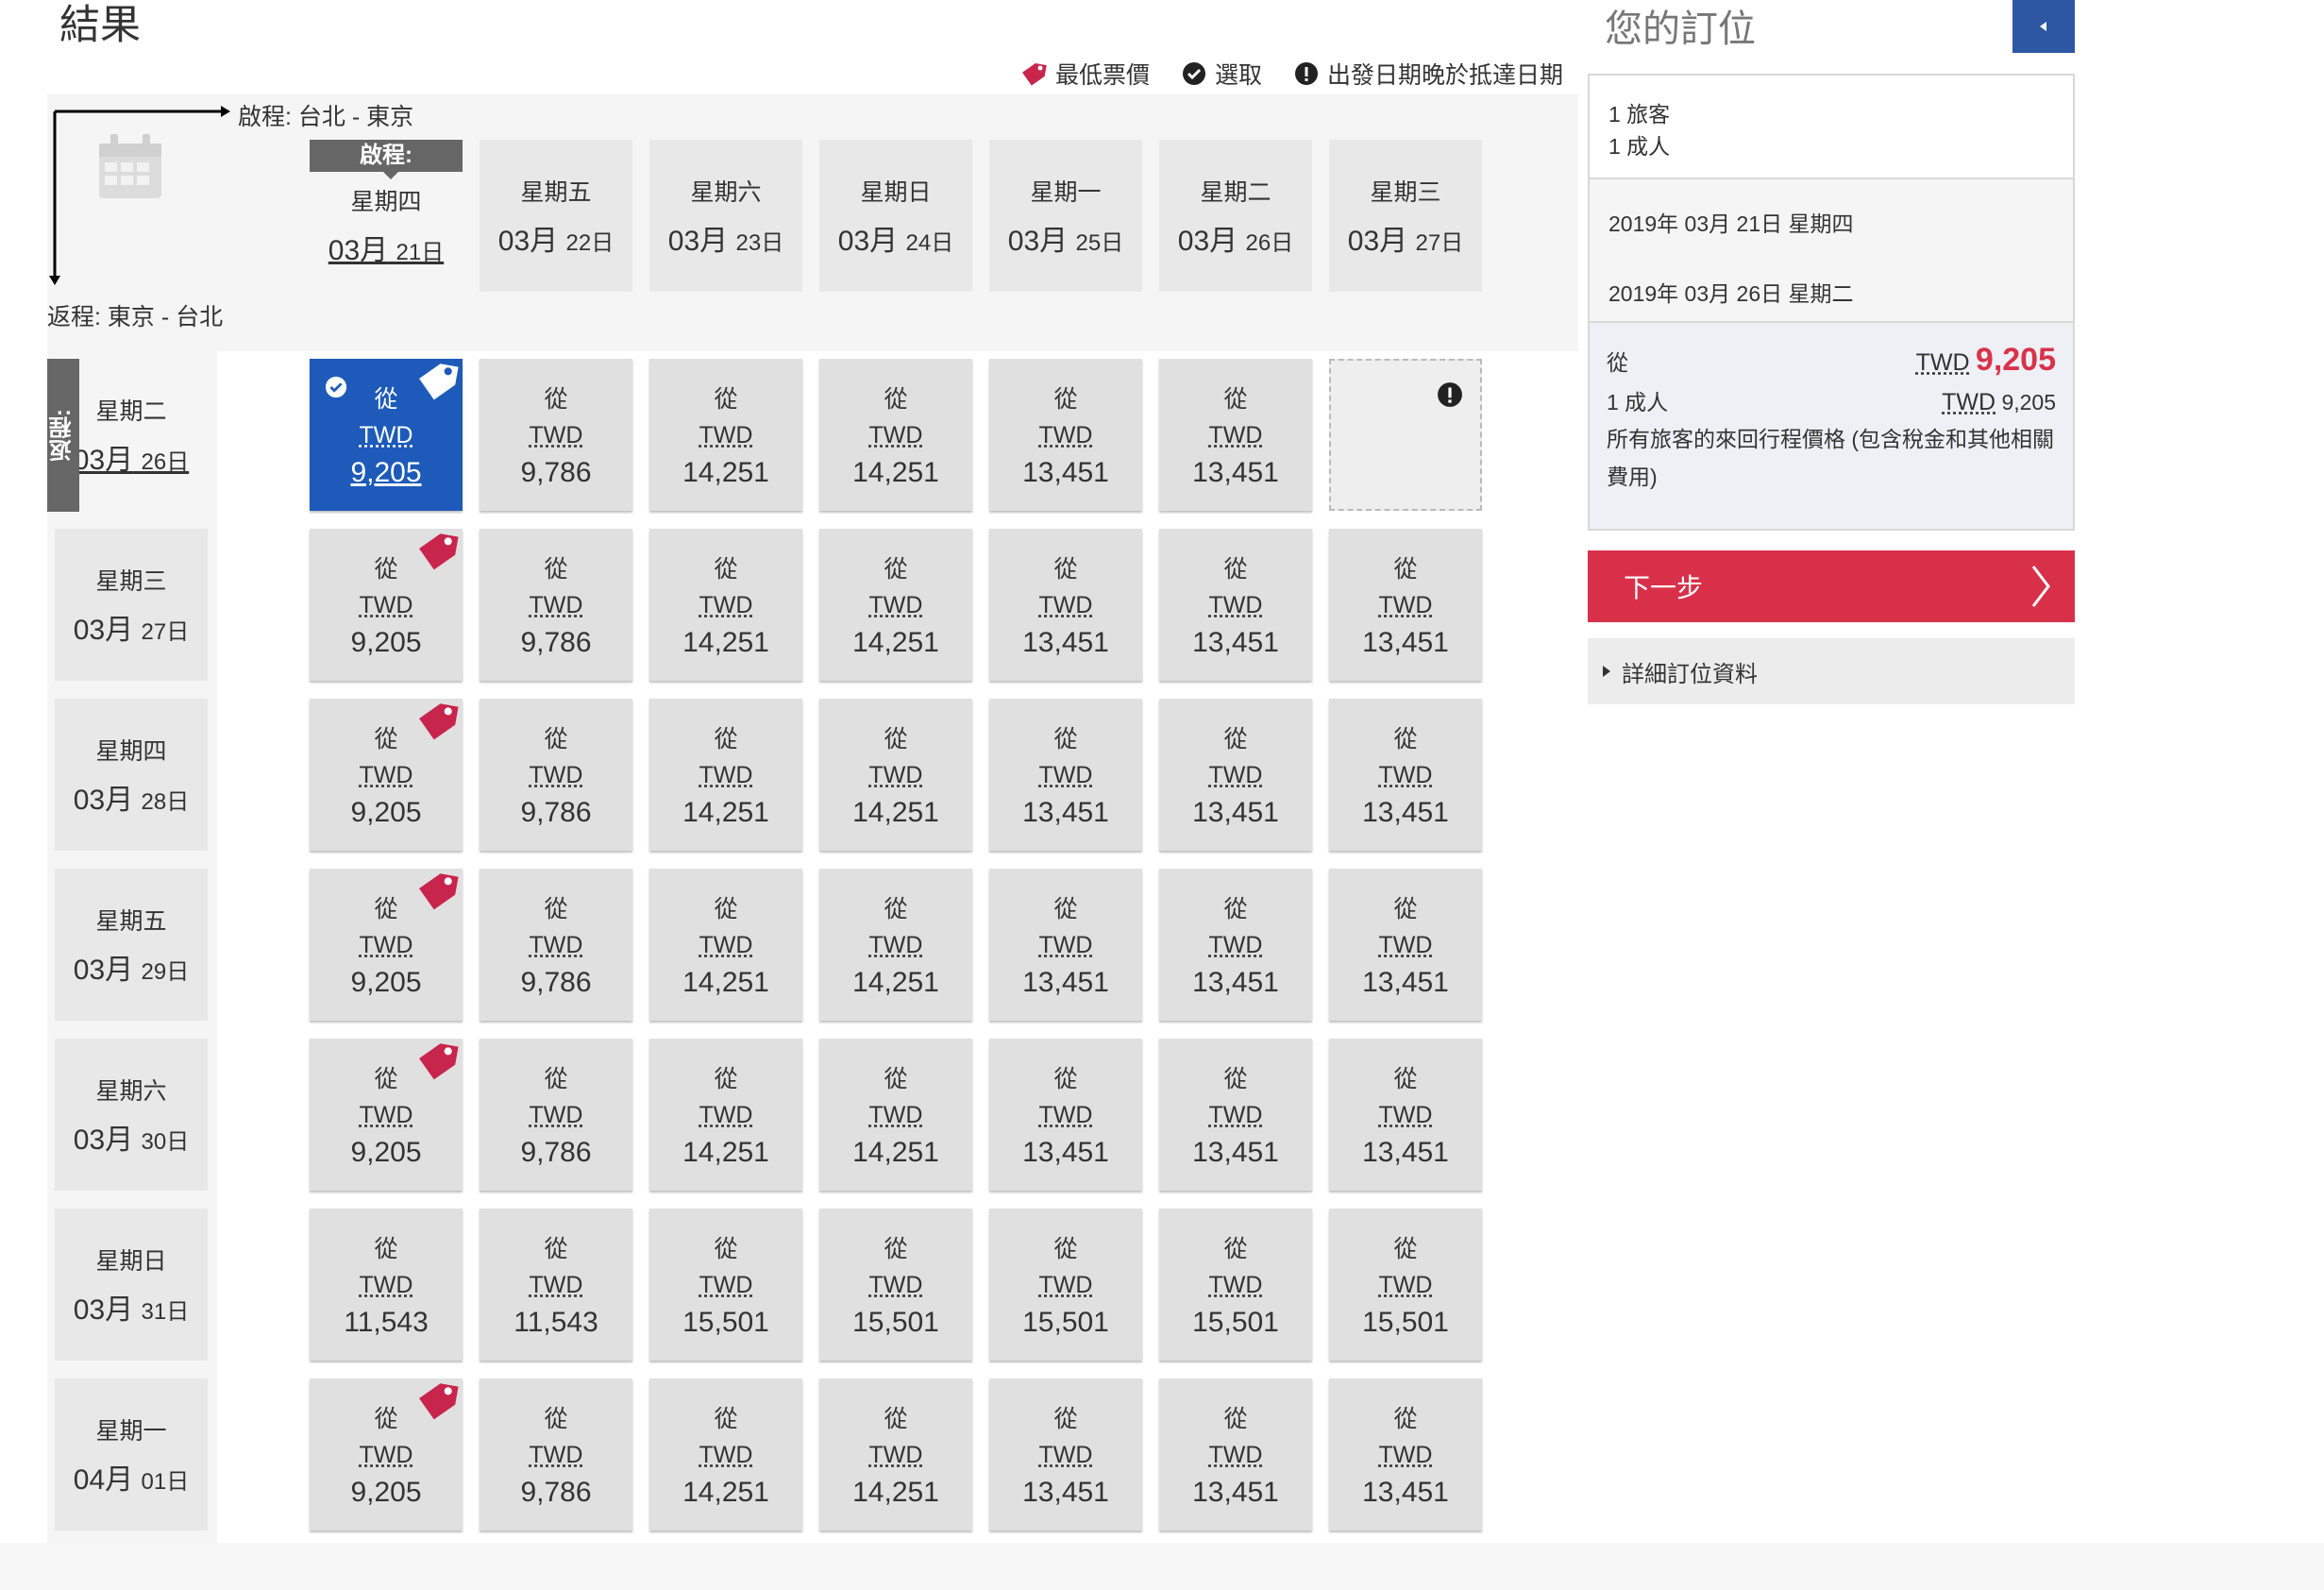 The height and width of the screenshot is (1590, 2324). What do you see at coordinates (1405, 216) in the screenshot?
I see `outbound-date-6: 星期三 03月 27日` at bounding box center [1405, 216].